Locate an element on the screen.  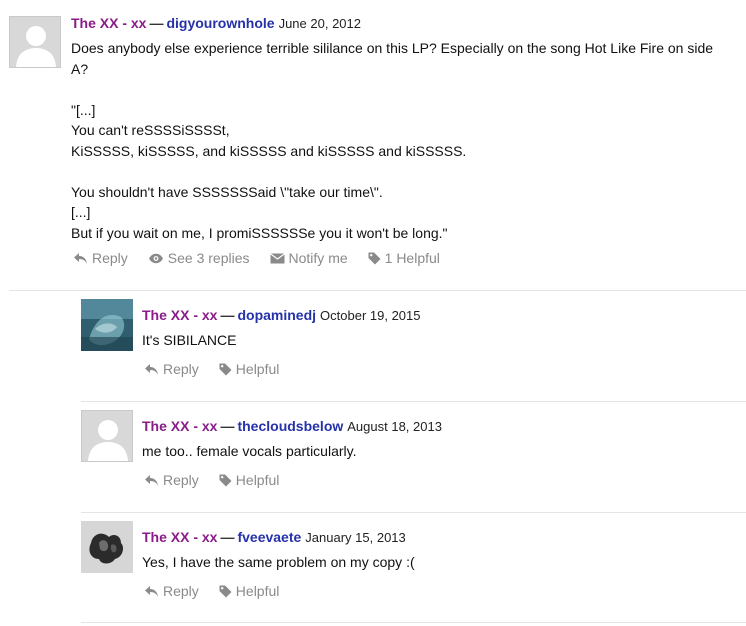
notify-button: Notify me is located at coordinates (308, 258).